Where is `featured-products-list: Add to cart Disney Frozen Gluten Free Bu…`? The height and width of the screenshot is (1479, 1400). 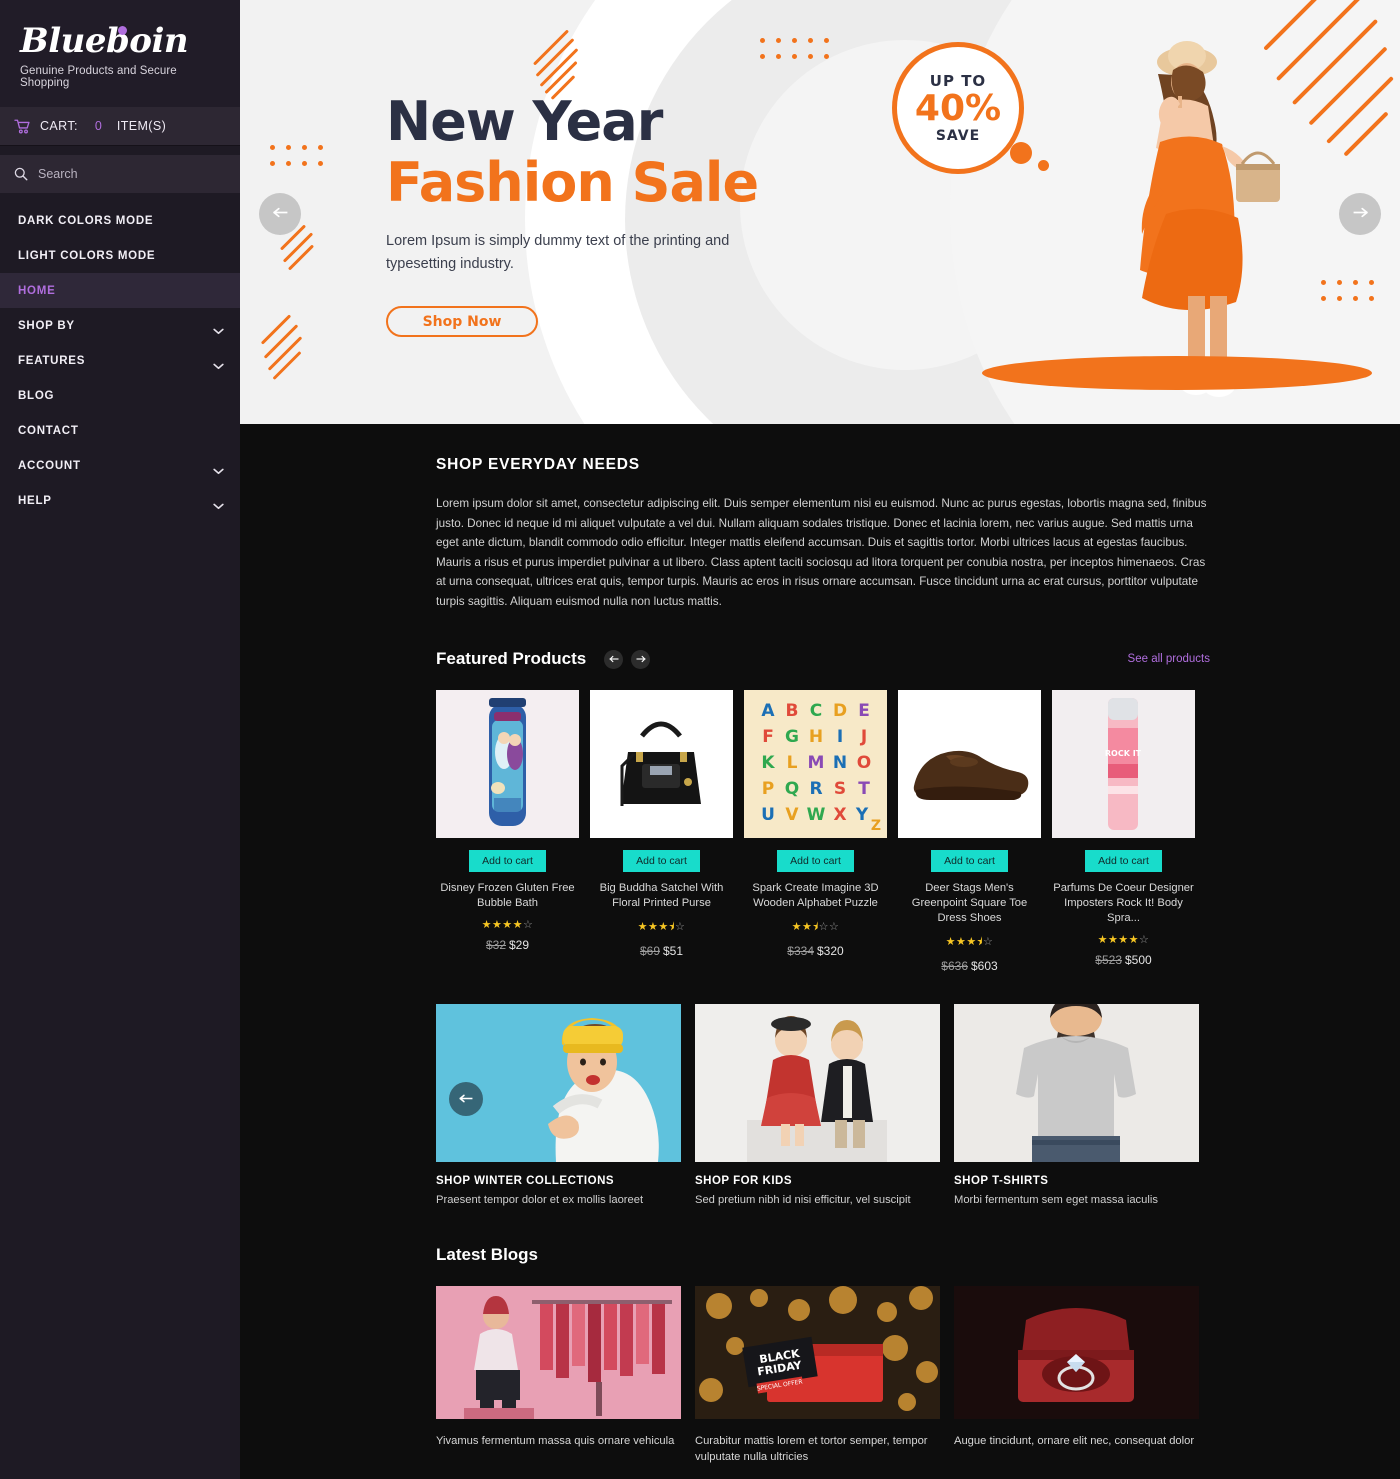
featured-products-list: Add to cart Disney Frozen Gluten Free Bu… is located at coordinates (823, 831).